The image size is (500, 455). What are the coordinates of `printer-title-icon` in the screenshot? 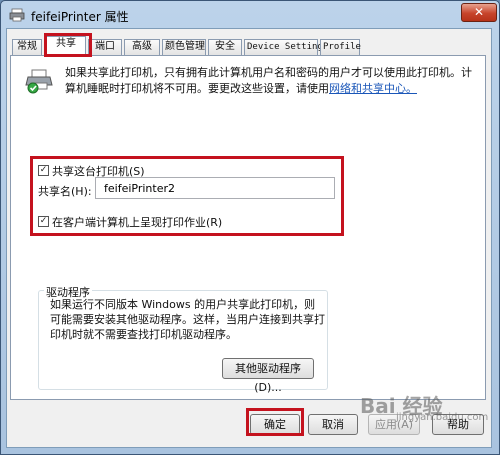 It's located at (17, 15).